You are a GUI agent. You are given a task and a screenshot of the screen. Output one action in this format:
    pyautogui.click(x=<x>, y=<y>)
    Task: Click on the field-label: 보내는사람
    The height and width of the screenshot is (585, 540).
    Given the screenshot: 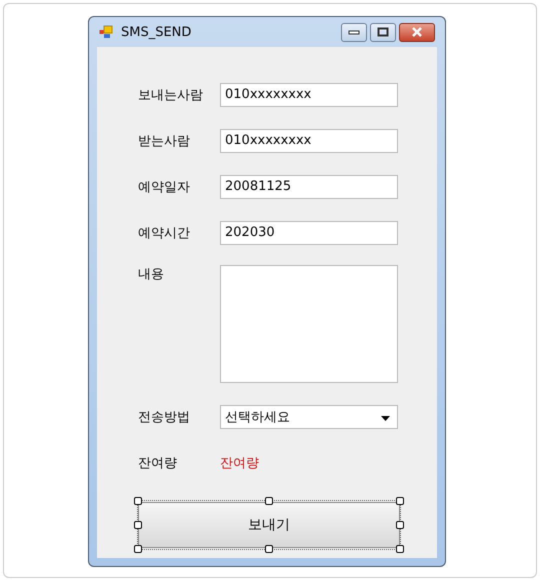 What is the action you would take?
    pyautogui.click(x=171, y=95)
    